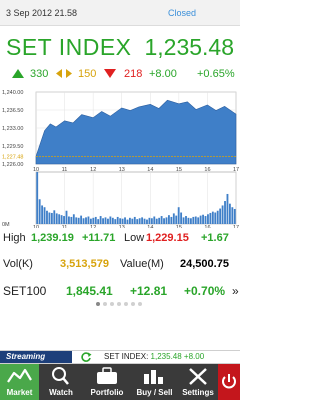  Describe the element at coordinates (36, 226) in the screenshot. I see `volume-x-tick-label: 10` at that location.